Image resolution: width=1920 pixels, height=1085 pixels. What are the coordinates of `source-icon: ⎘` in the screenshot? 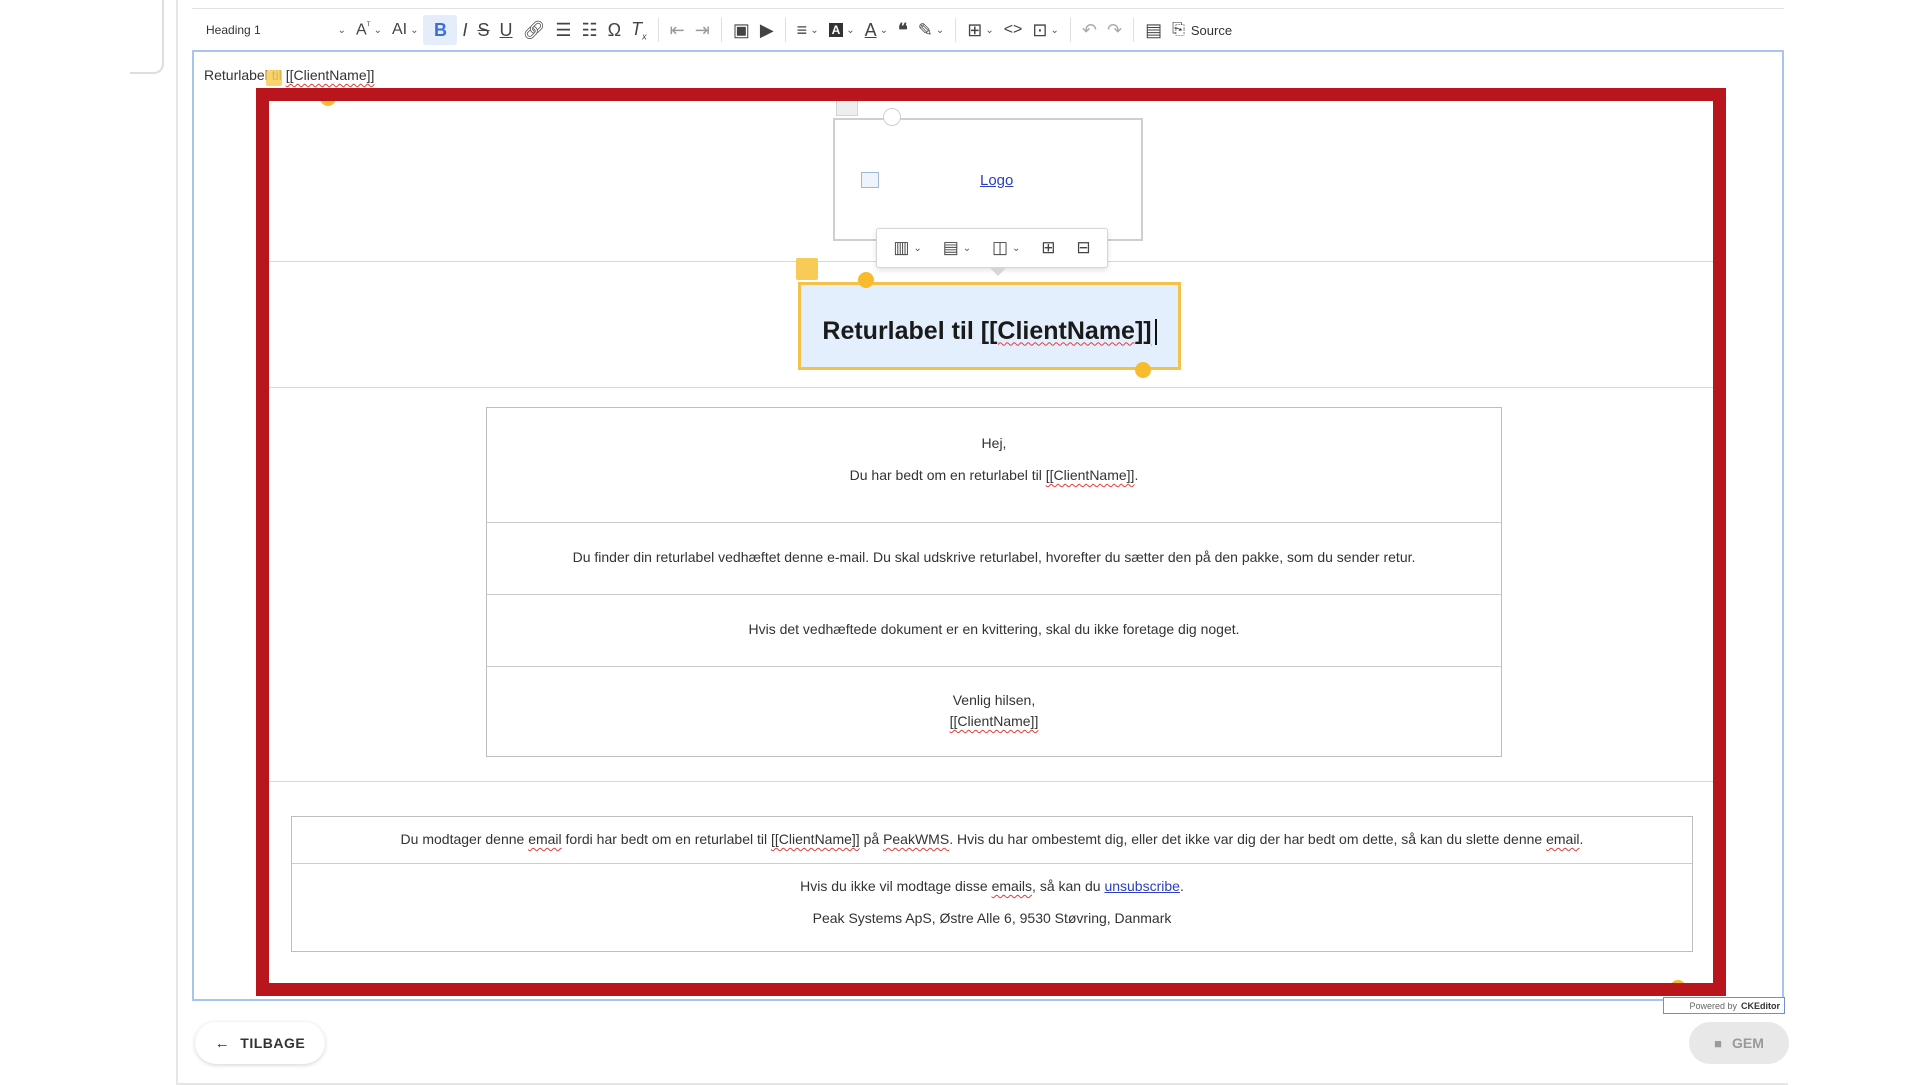 It's located at (1178, 29).